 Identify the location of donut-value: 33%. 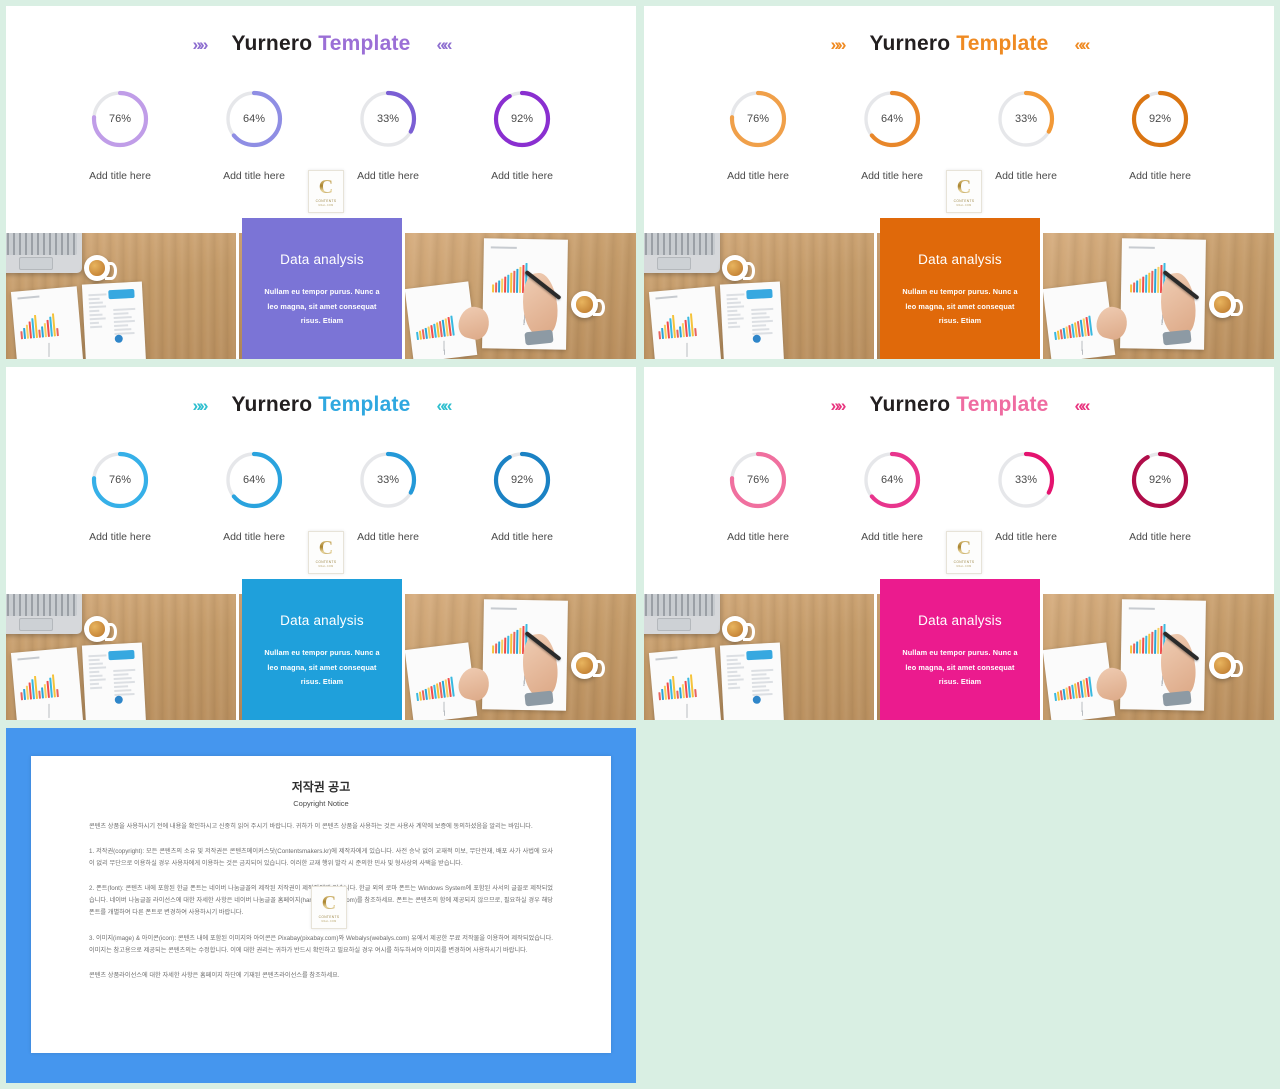
(388, 119).